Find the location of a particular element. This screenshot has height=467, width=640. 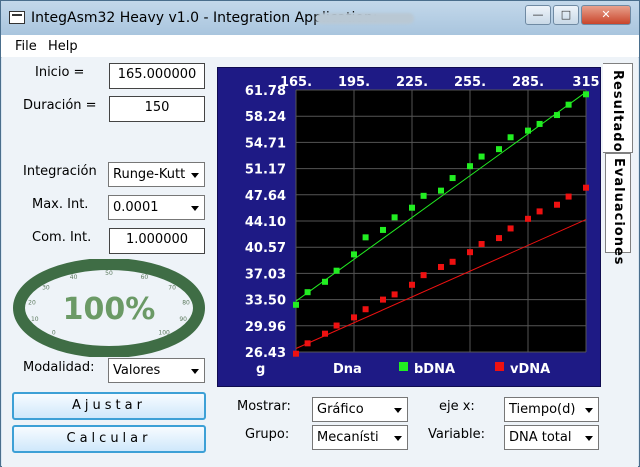

tab-resultados: Resultados is located at coordinates (618, 112).